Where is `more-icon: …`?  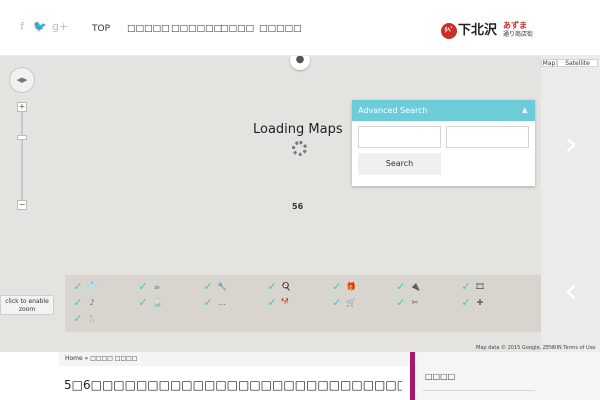 more-icon: … is located at coordinates (222, 302).